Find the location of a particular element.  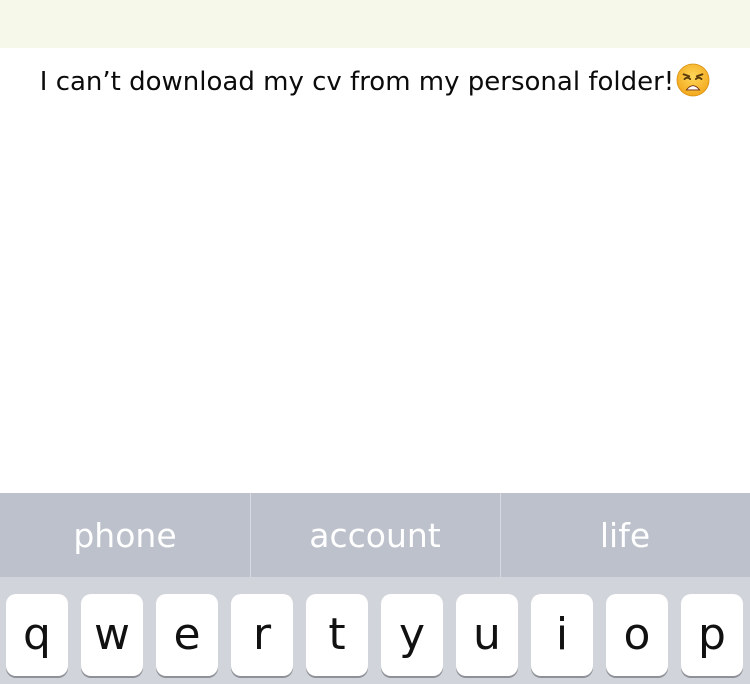

weary-face-emoji is located at coordinates (693, 80).